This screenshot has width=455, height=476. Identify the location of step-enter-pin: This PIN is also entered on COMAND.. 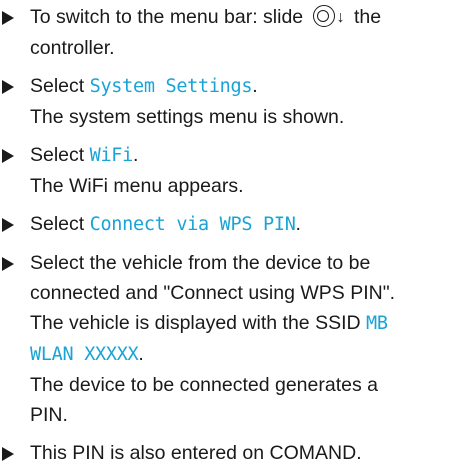
(227, 453).